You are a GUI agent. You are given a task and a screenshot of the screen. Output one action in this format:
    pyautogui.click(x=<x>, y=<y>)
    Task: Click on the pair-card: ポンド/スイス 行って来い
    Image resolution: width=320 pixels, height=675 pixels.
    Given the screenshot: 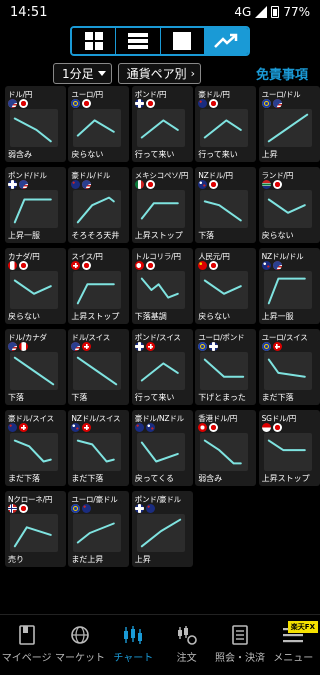 What is the action you would take?
    pyautogui.click(x=162, y=367)
    